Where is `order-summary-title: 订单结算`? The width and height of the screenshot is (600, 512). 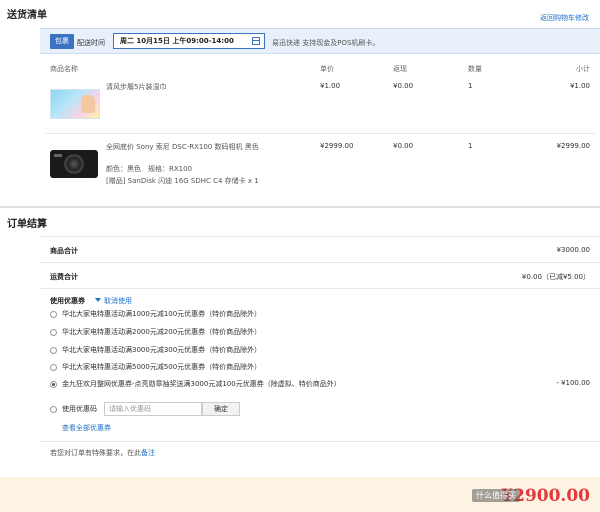 order-summary-title: 订单结算 is located at coordinates (27, 224).